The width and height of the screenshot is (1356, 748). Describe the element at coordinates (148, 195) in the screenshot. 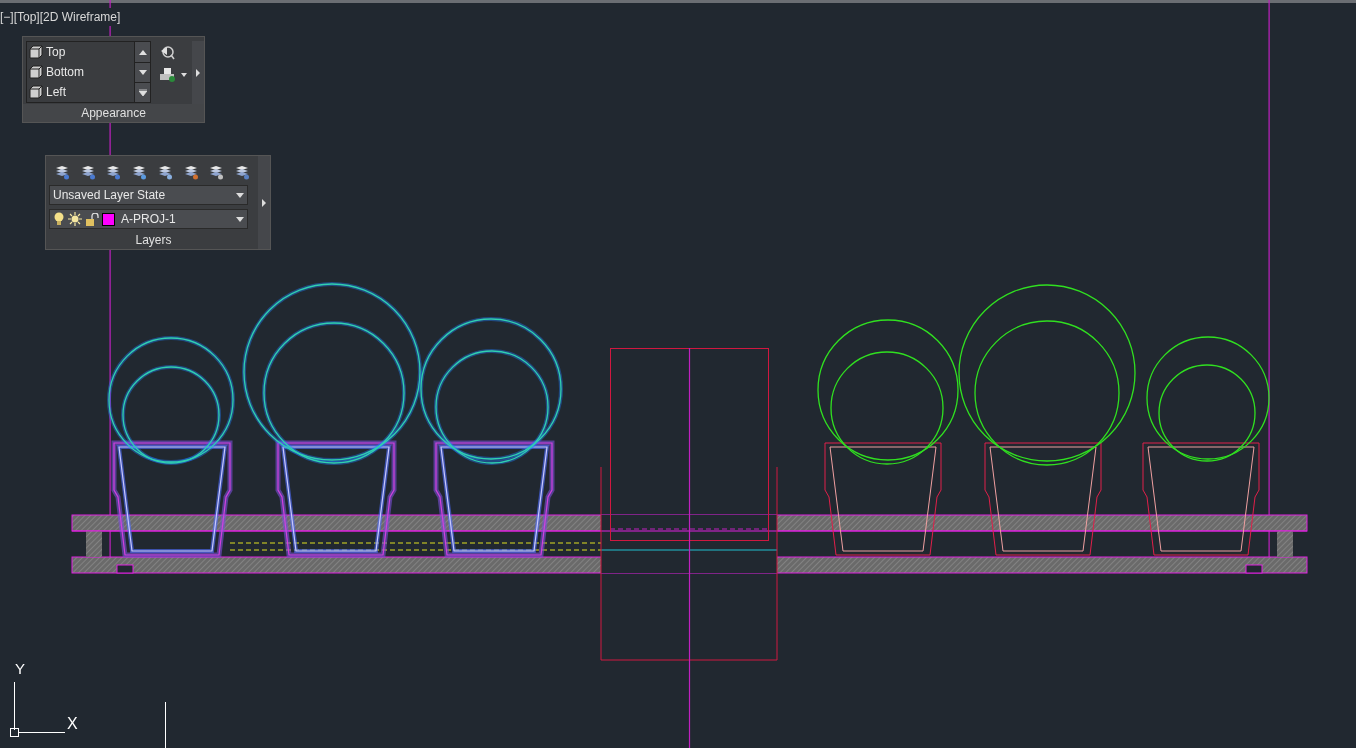

I see `layer-state-dropdown: Unsaved Layer State` at that location.